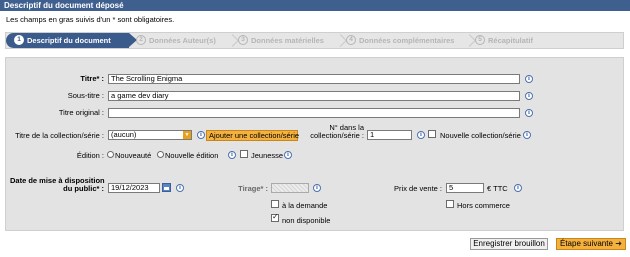  Describe the element at coordinates (59, 135) in the screenshot. I see `collection-label: Titre de la collection/série :` at that location.